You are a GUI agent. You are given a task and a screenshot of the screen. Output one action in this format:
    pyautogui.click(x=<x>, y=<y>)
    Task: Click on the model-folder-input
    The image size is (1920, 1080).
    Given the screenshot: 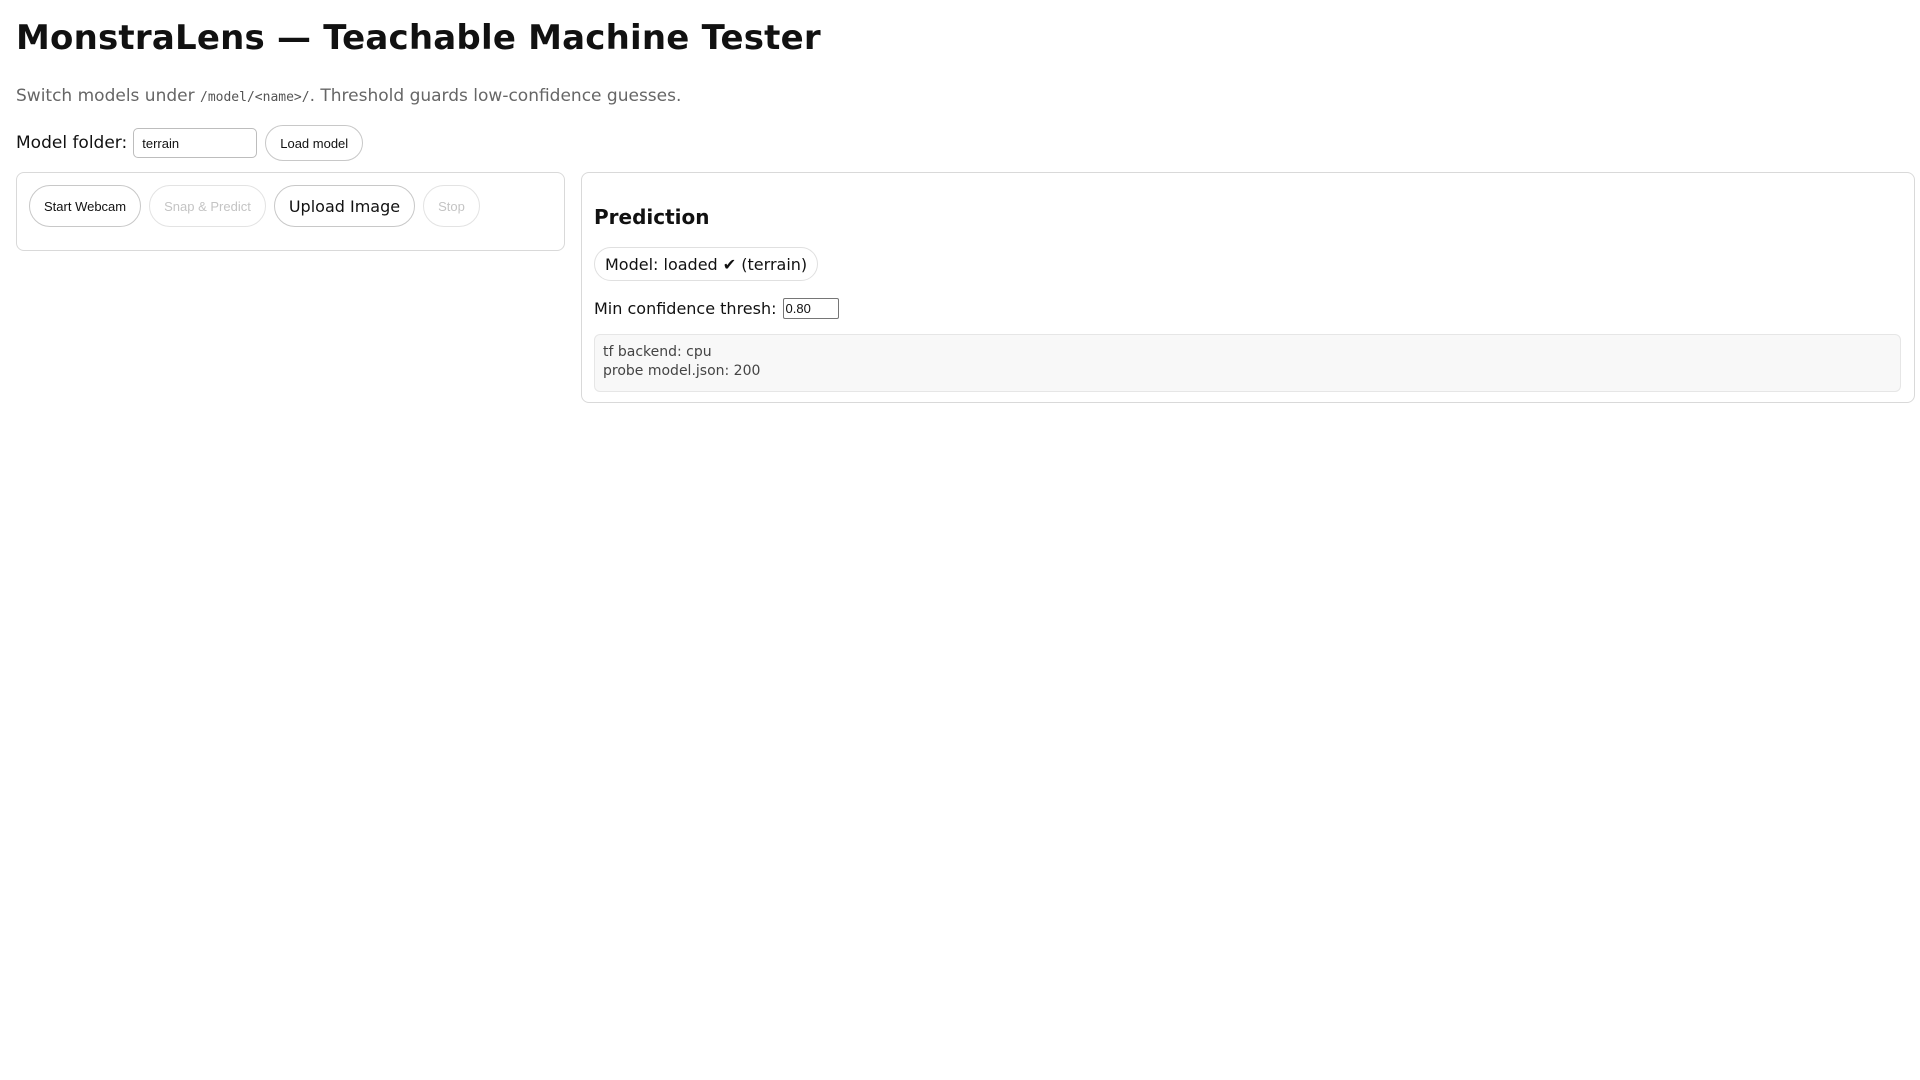 What is the action you would take?
    pyautogui.click(x=195, y=143)
    